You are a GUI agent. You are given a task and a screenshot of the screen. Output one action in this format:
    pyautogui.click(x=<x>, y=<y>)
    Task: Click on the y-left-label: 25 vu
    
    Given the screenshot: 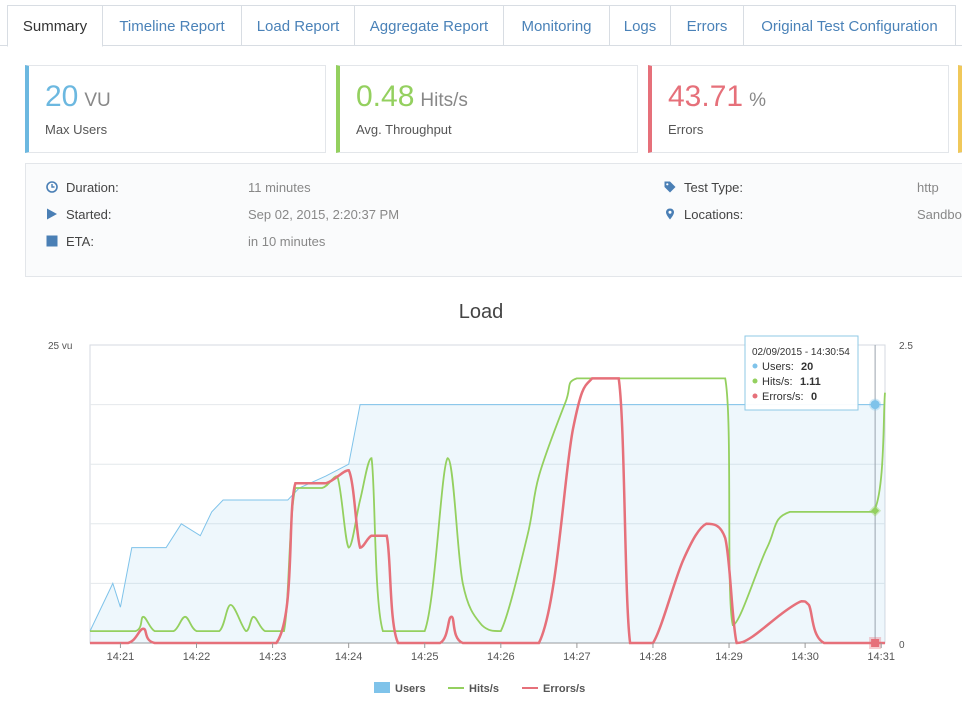 What is the action you would take?
    pyautogui.click(x=60, y=346)
    